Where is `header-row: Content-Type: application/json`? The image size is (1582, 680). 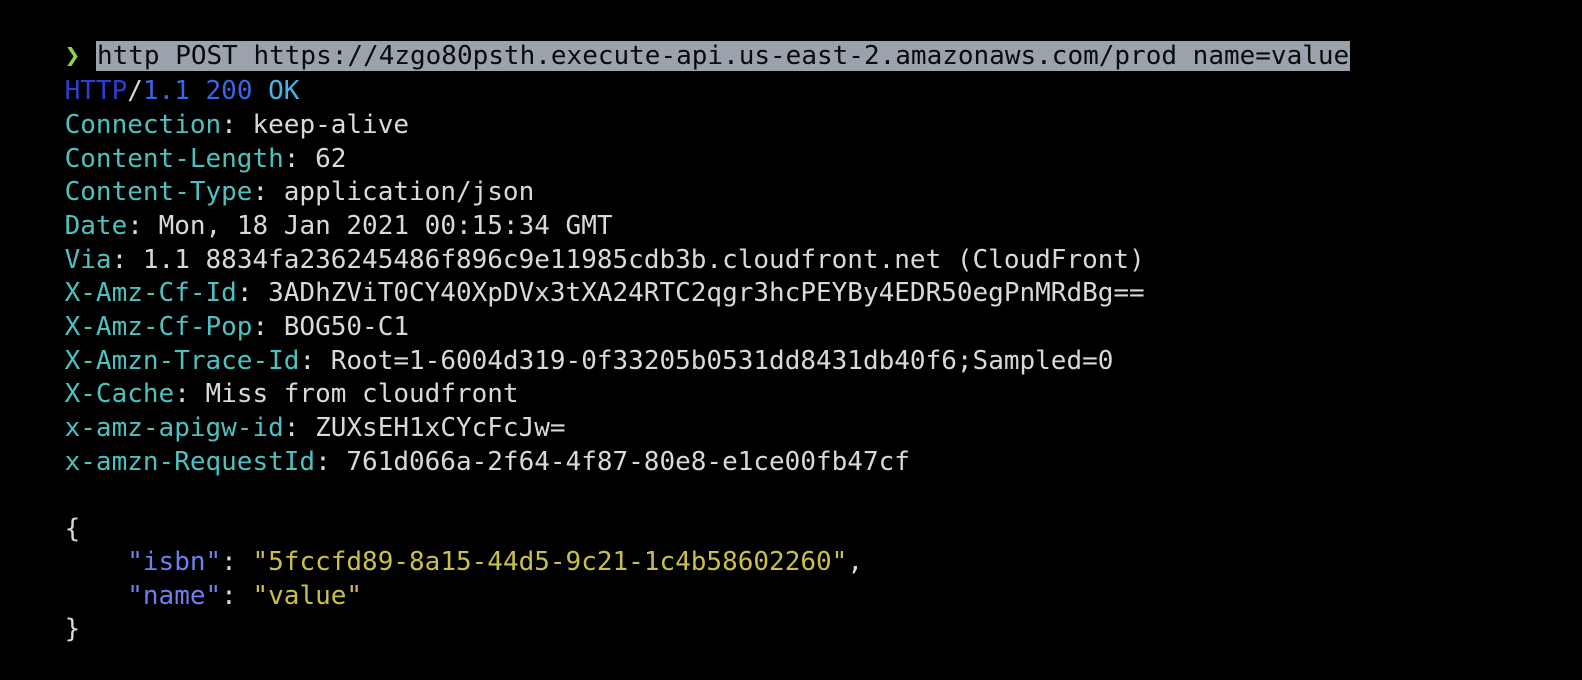
header-row: Content-Type: application/json is located at coordinates (299, 192).